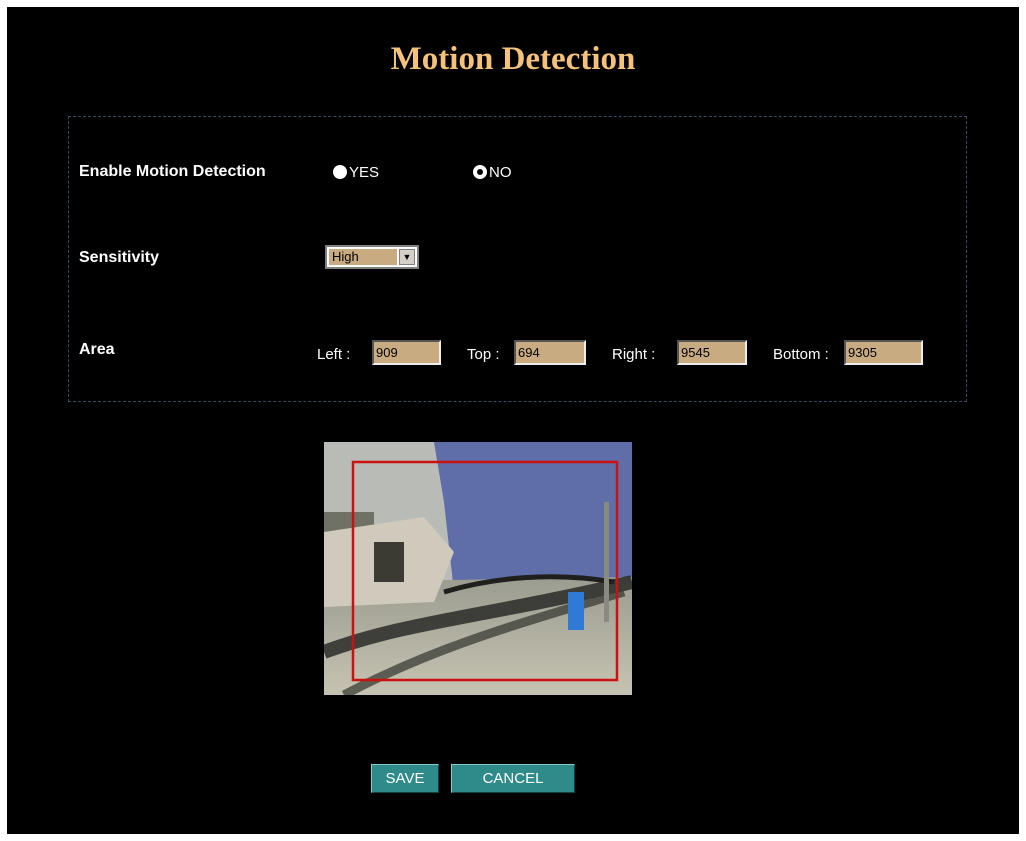 The height and width of the screenshot is (841, 1026). Describe the element at coordinates (363, 257) in the screenshot. I see `sensitivity-value: High` at that location.